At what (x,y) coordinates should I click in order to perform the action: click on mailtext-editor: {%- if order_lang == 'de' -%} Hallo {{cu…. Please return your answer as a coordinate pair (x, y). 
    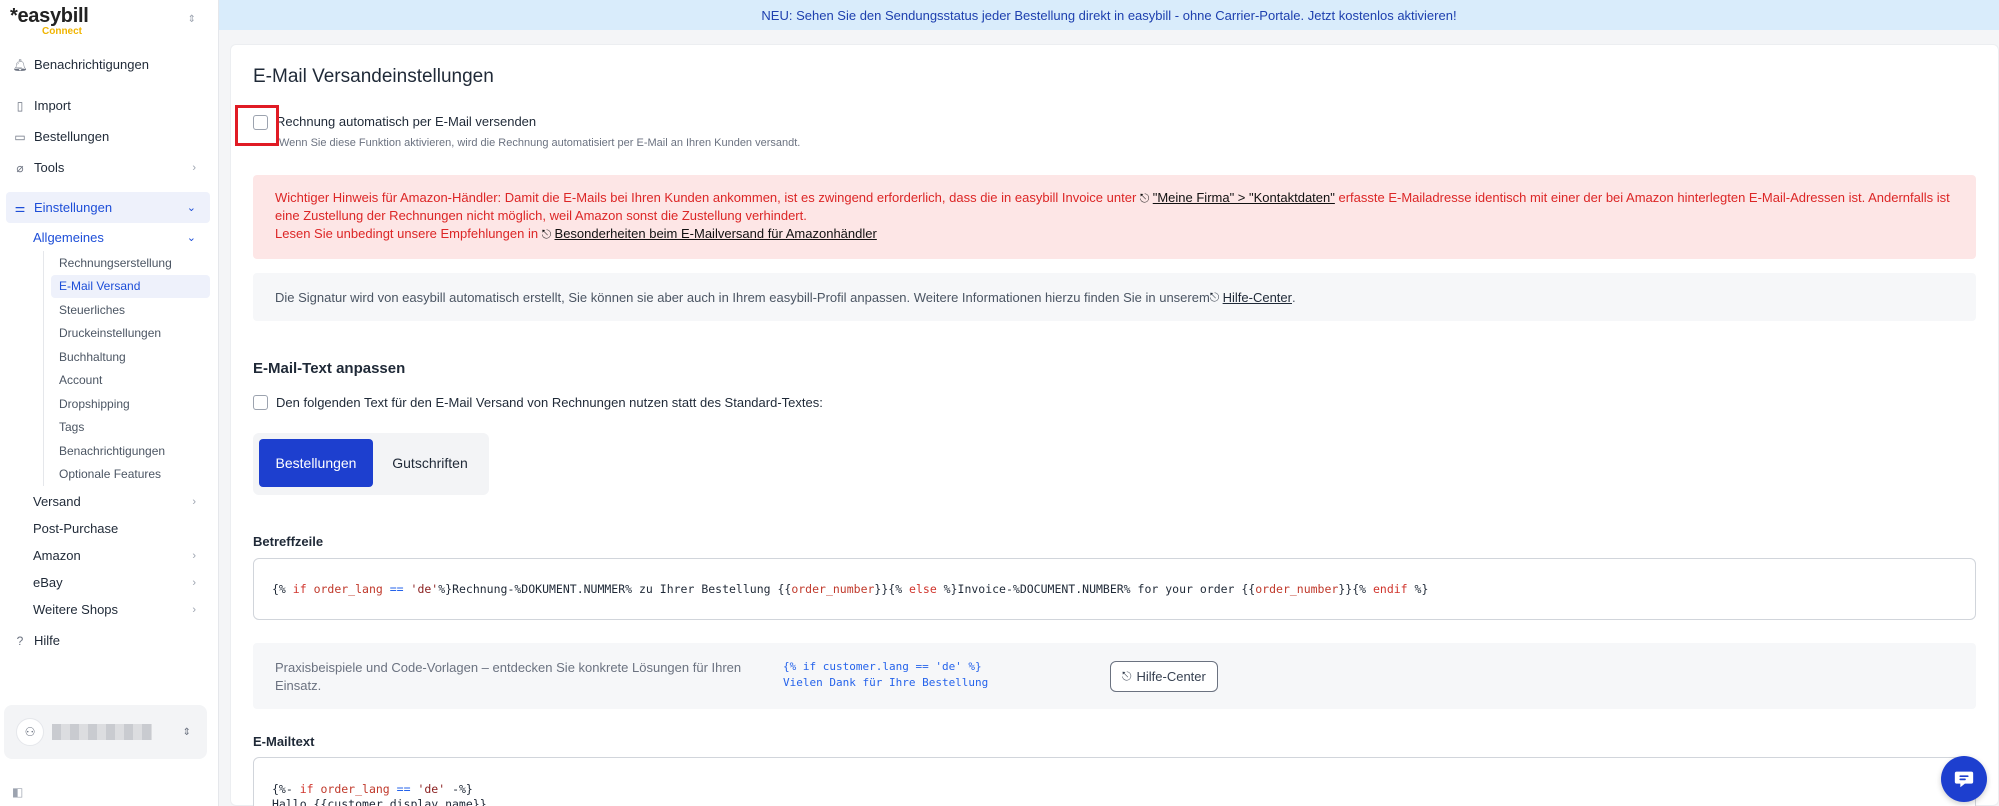
    Looking at the image, I should click on (1114, 781).